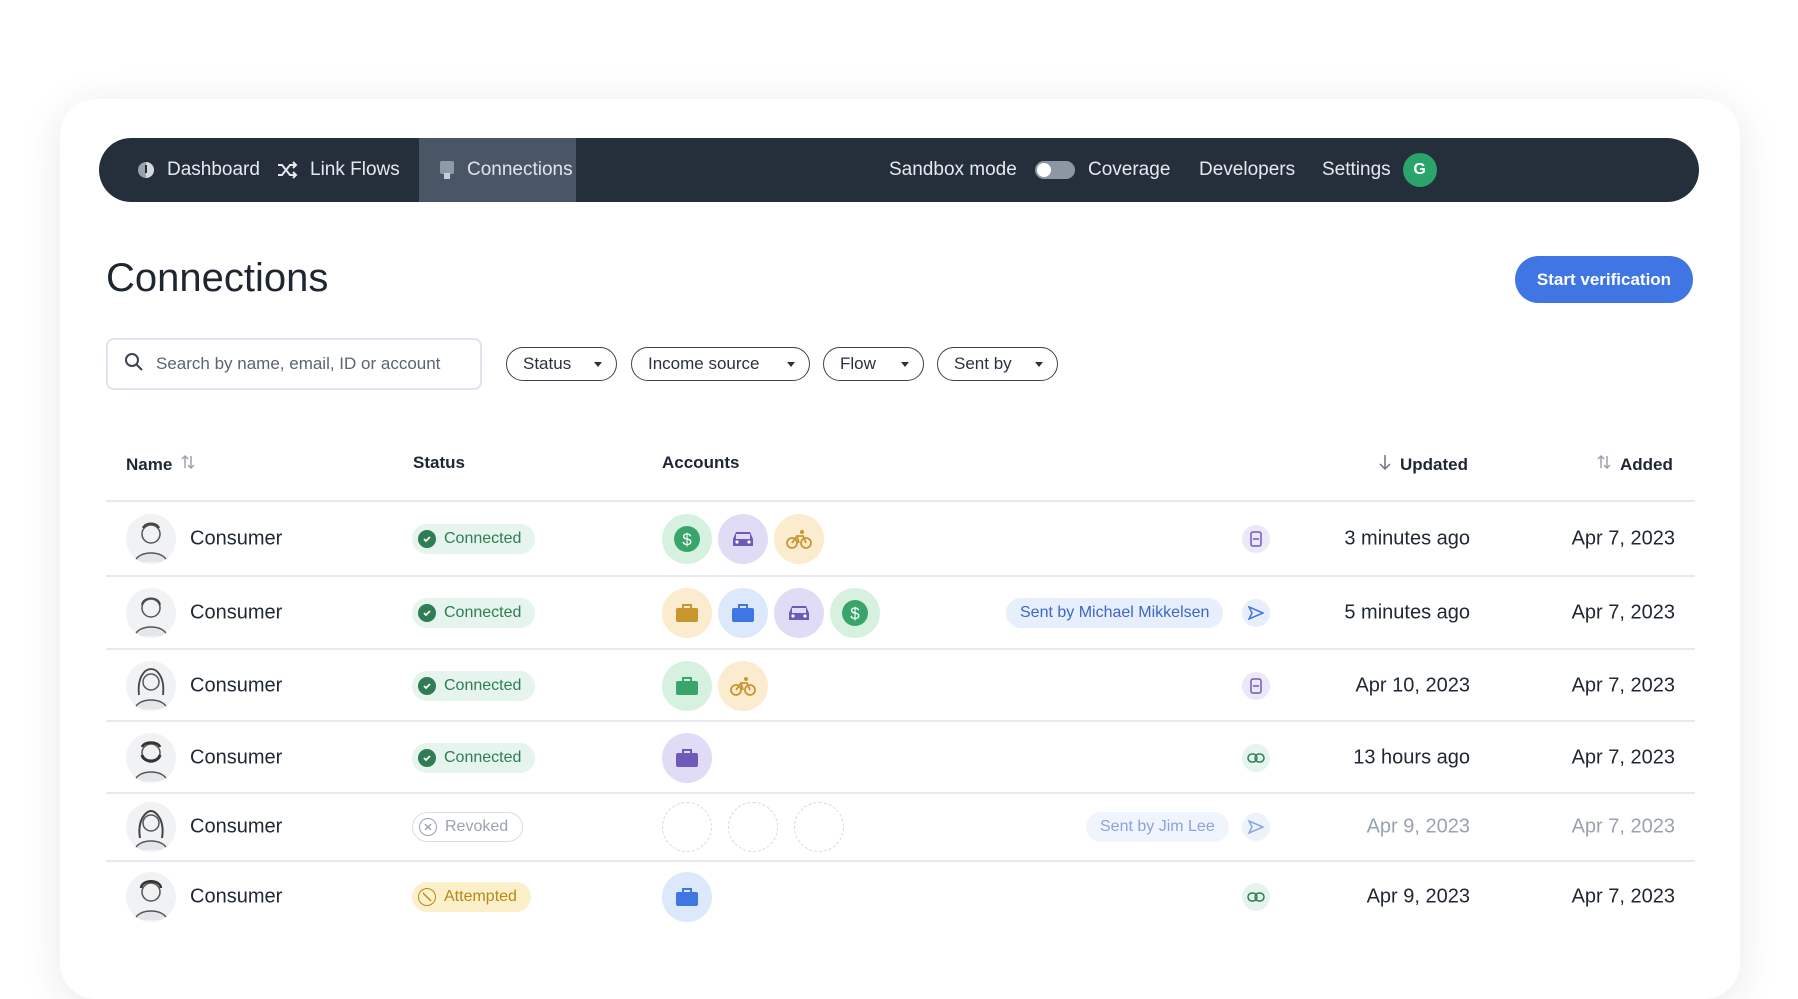 Image resolution: width=1798 pixels, height=999 pixels. I want to click on user-avatar: G, so click(1419, 170).